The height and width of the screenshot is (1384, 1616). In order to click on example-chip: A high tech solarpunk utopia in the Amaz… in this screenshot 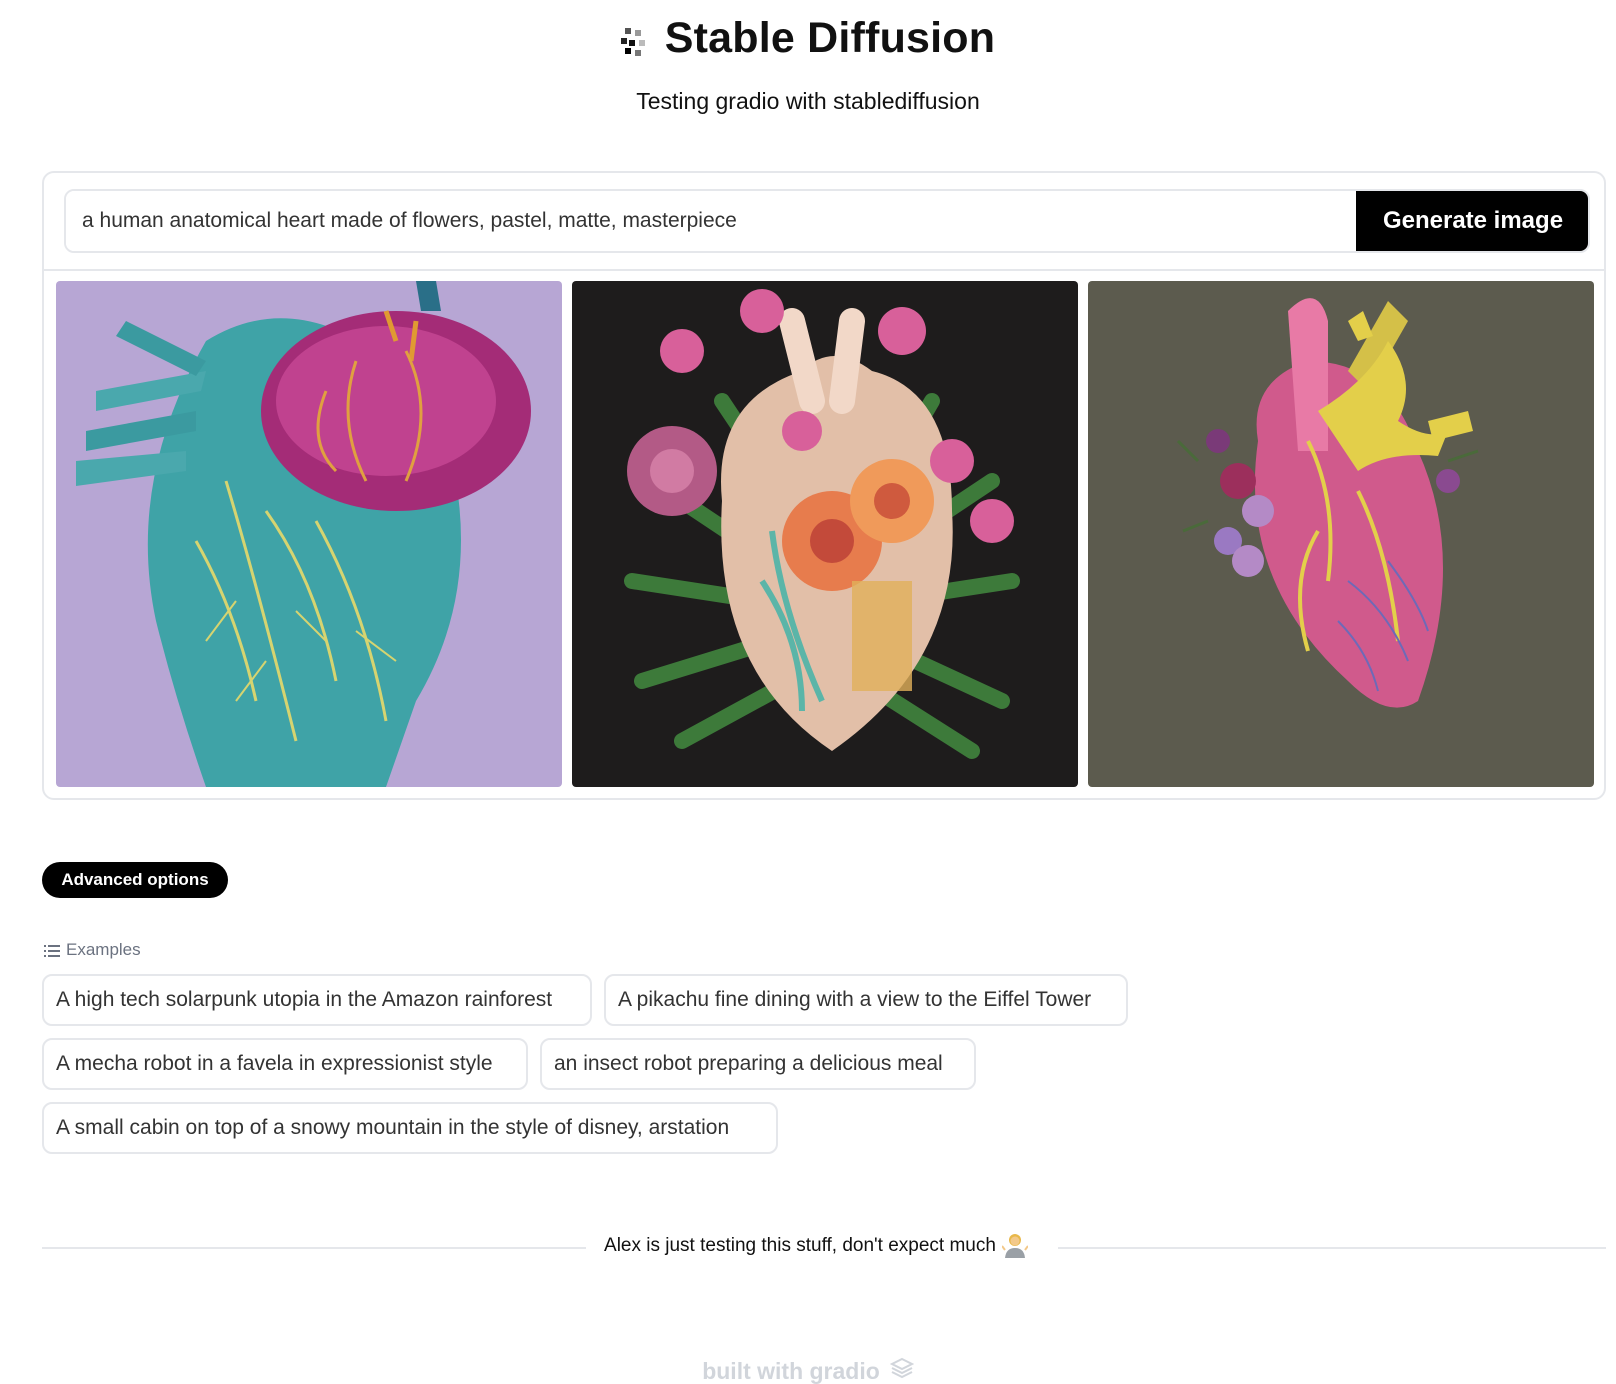, I will do `click(317, 1000)`.